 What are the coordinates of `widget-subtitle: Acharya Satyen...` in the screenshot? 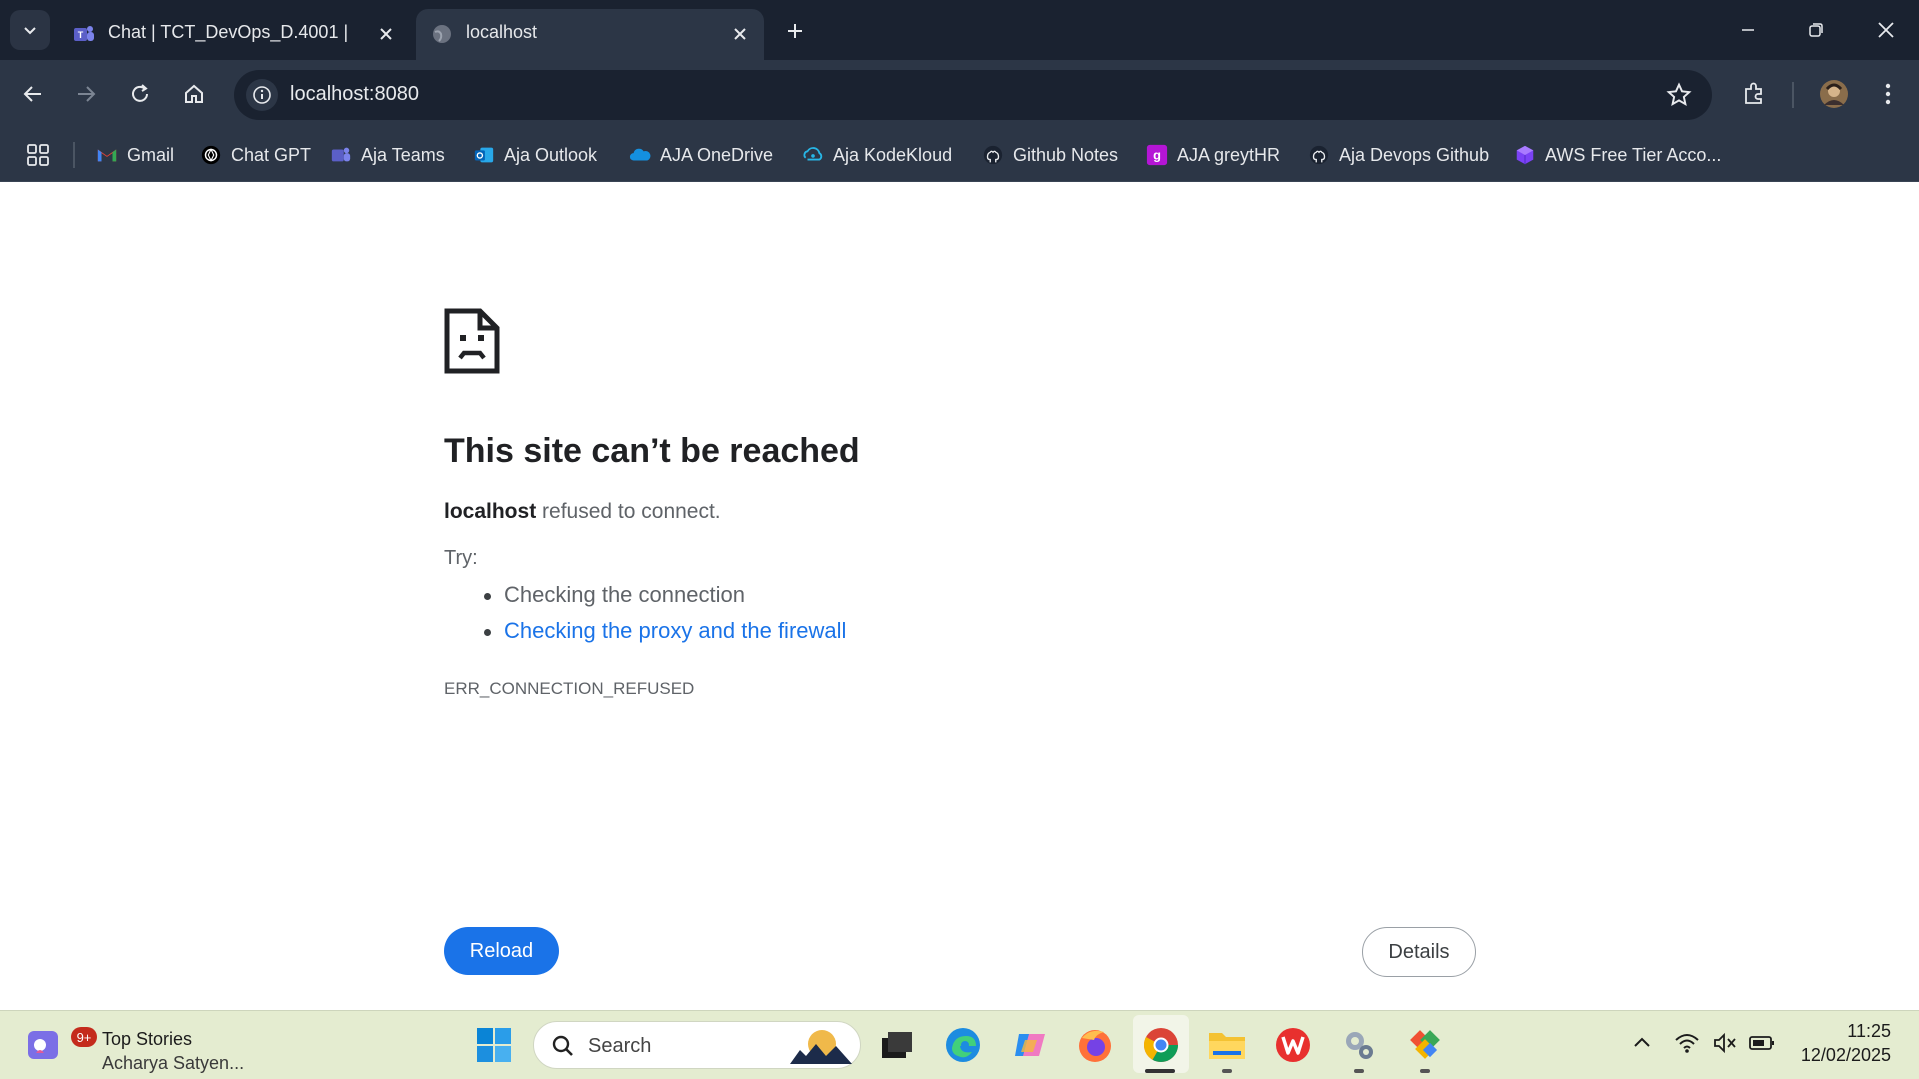 It's located at (173, 1063).